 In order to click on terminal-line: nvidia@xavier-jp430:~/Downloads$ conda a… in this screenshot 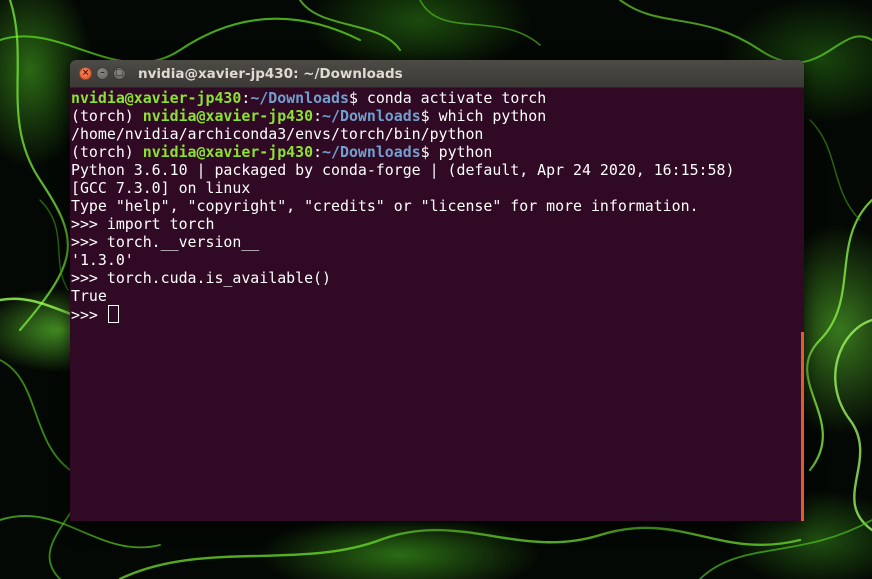, I will do `click(437, 98)`.